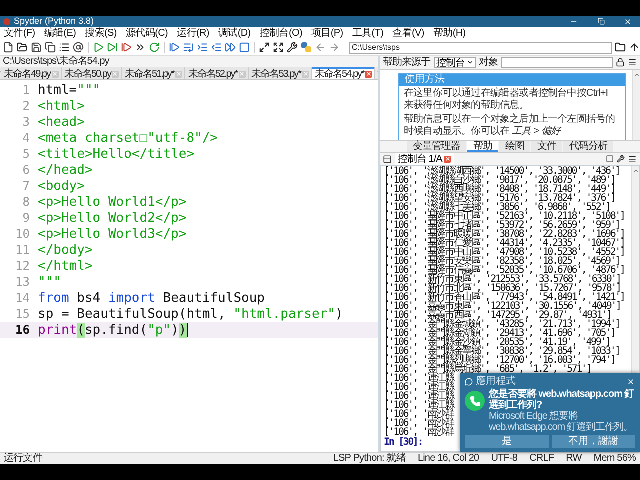 The height and width of the screenshot is (480, 640). What do you see at coordinates (504, 297) in the screenshot?
I see `console-output-line: ['106', '新竹市香山區', '77943', '54.8491', '1421']` at bounding box center [504, 297].